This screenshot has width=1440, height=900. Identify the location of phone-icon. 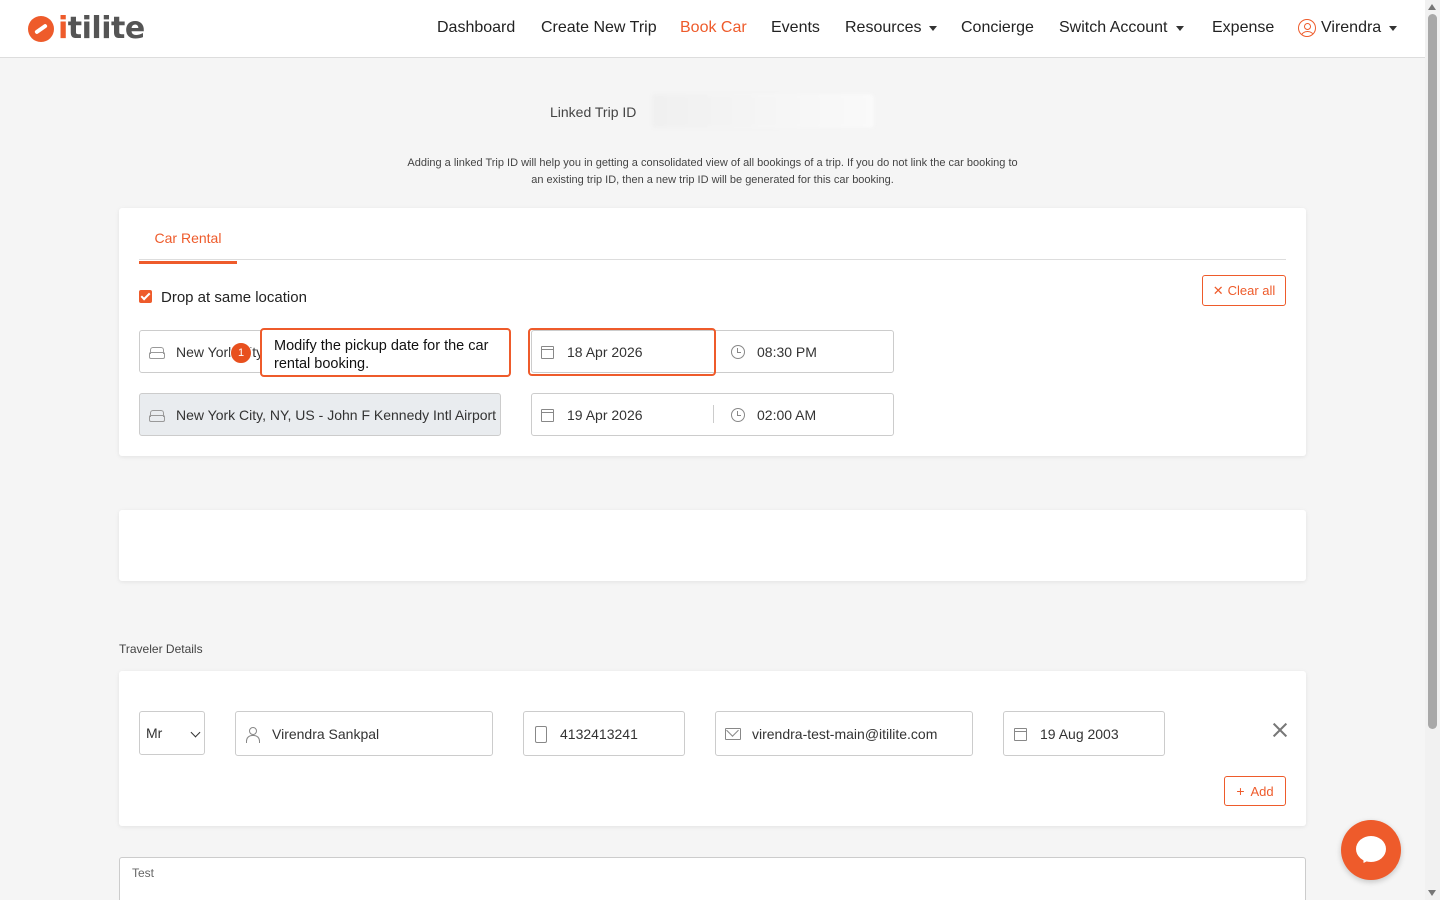
(541, 734).